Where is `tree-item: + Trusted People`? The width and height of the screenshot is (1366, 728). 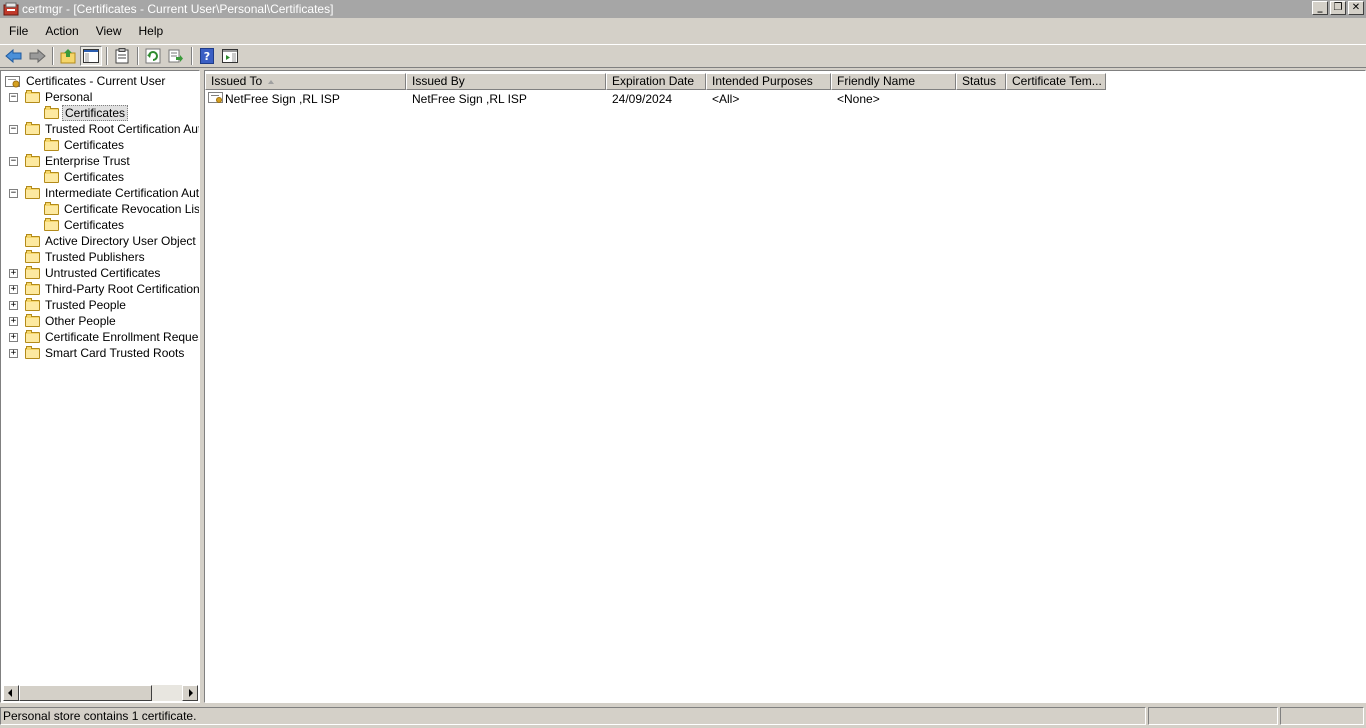 tree-item: + Trusted People is located at coordinates (100, 305).